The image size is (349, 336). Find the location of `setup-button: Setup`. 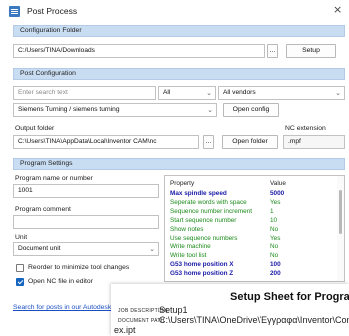

setup-button: Setup is located at coordinates (311, 51).